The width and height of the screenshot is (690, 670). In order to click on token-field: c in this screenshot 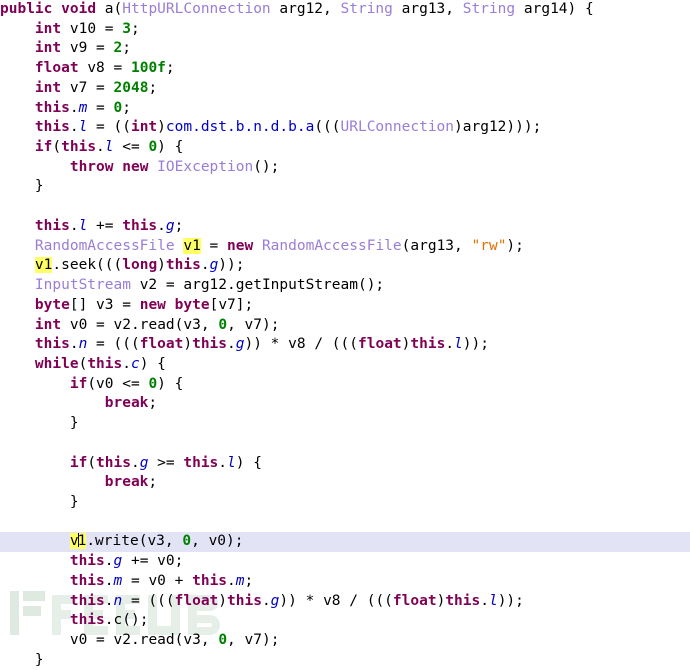, I will do `click(135, 363)`.